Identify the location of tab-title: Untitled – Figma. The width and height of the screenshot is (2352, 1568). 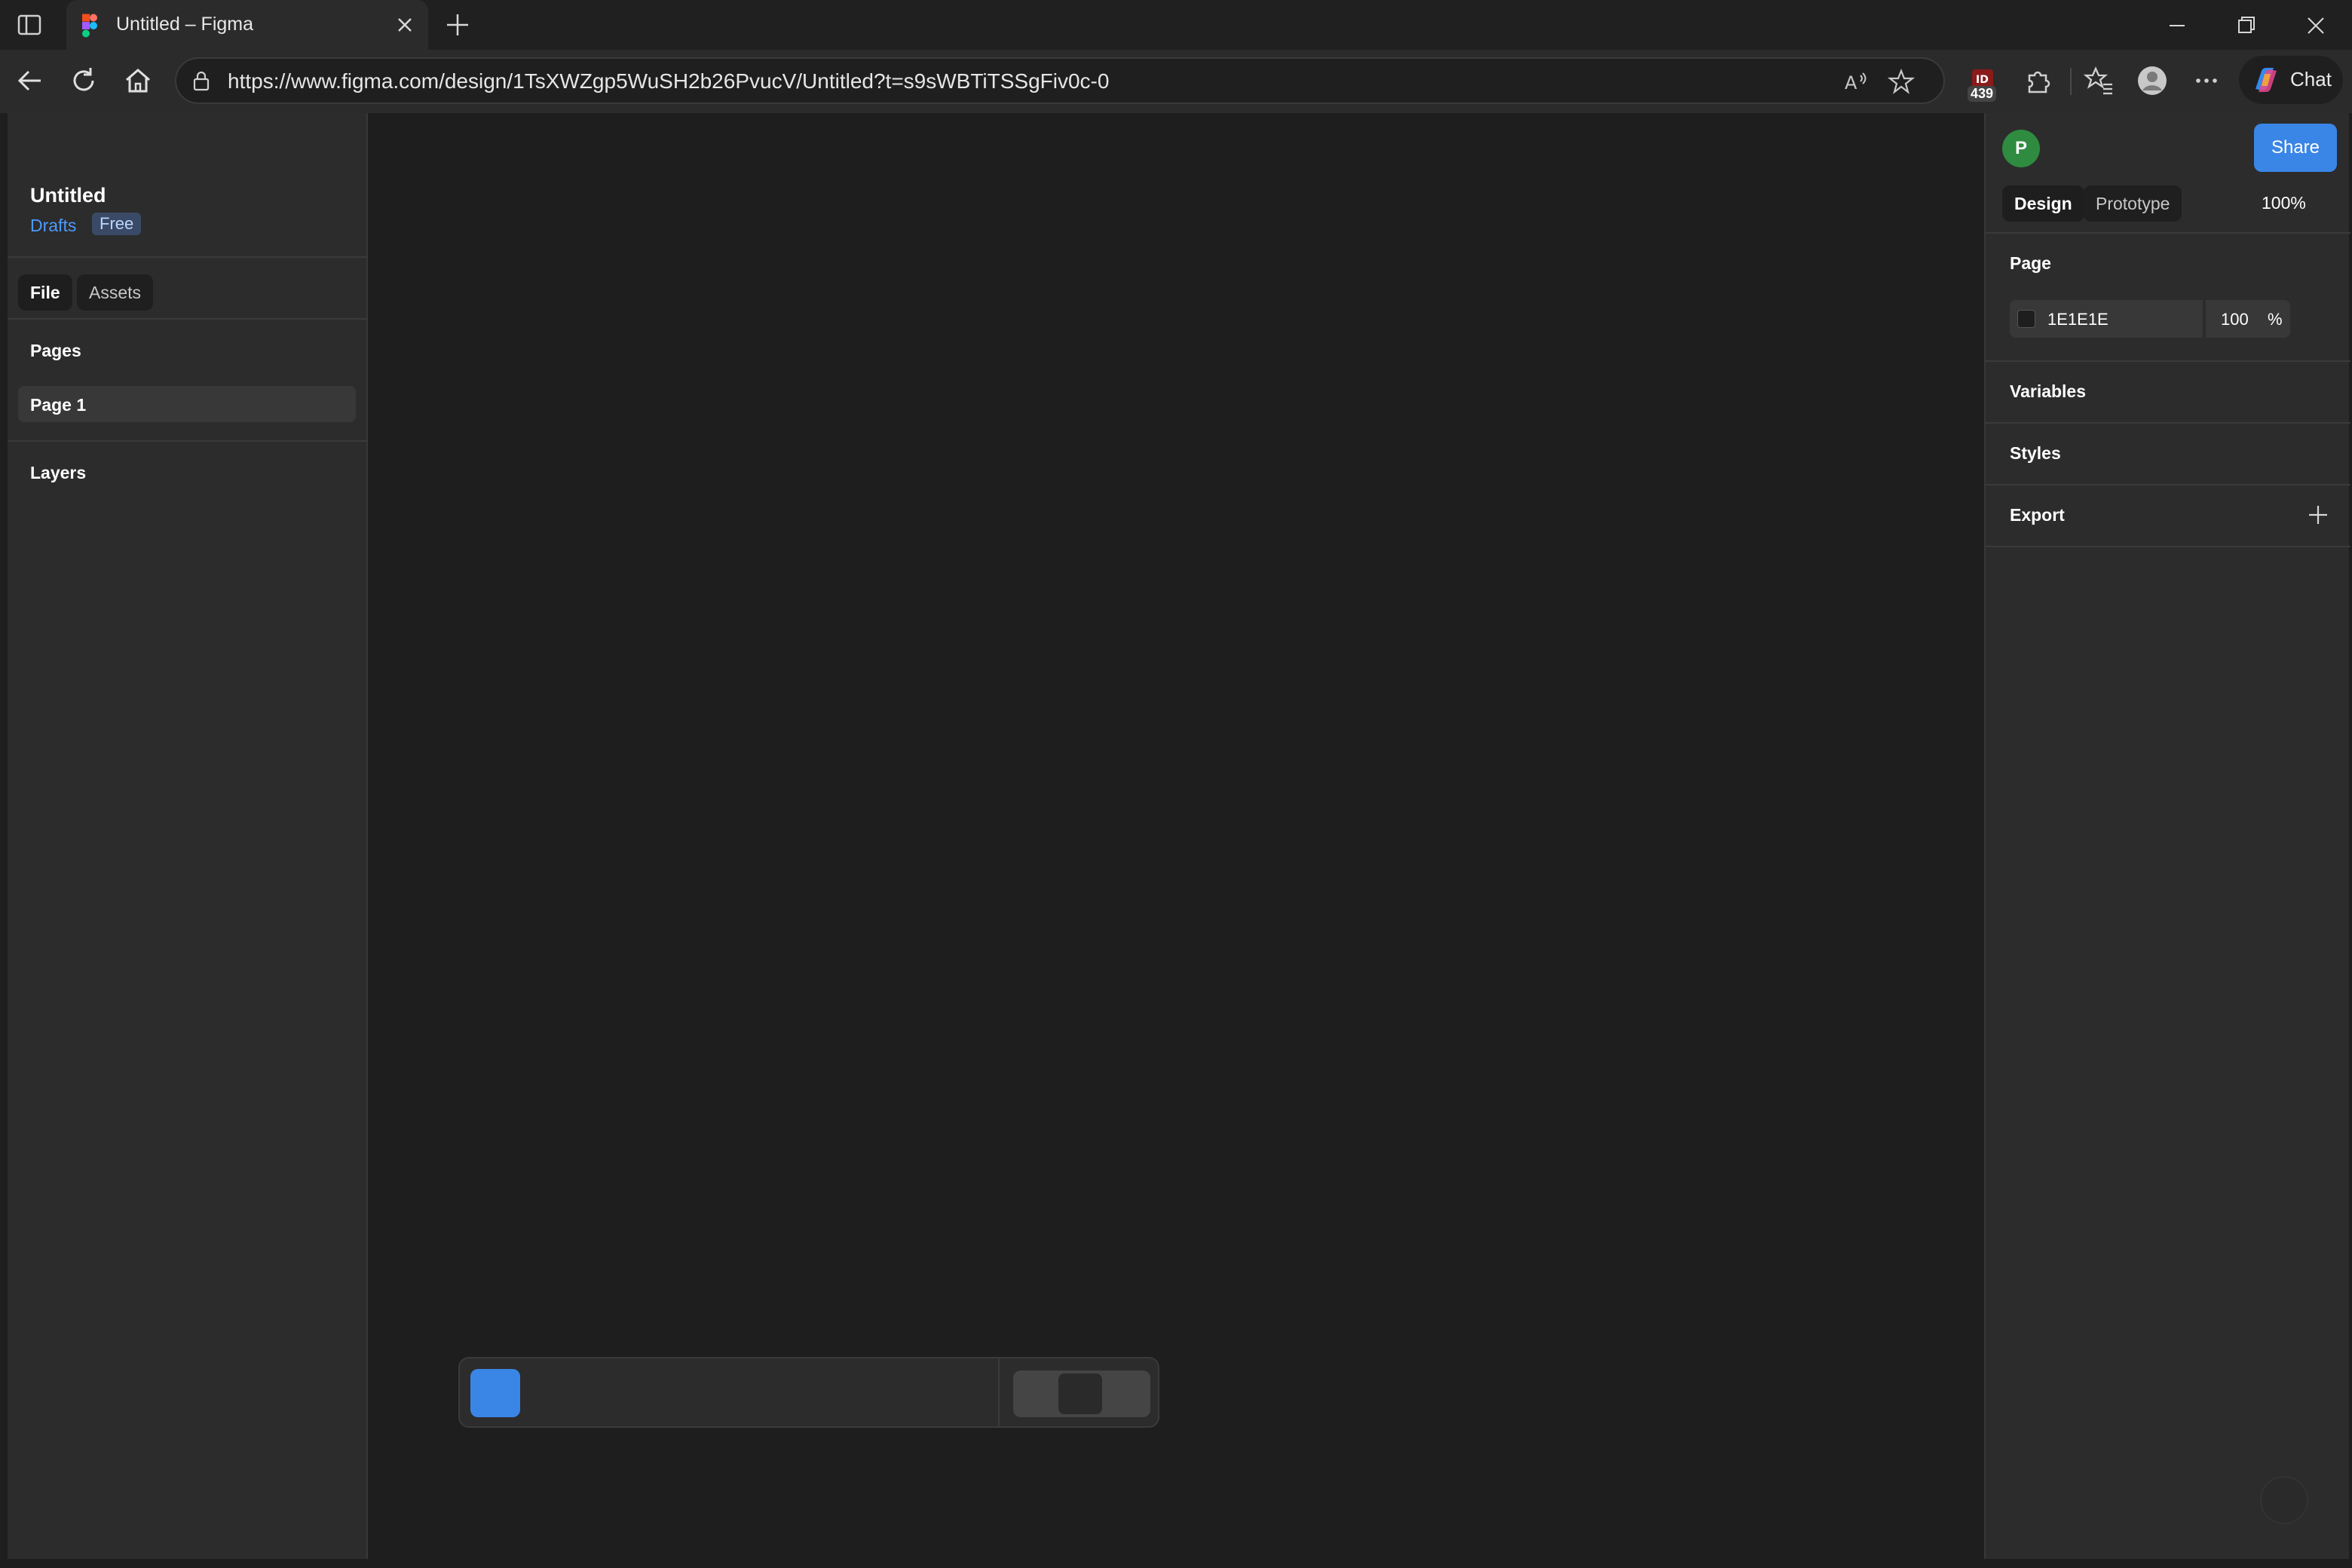
(185, 24).